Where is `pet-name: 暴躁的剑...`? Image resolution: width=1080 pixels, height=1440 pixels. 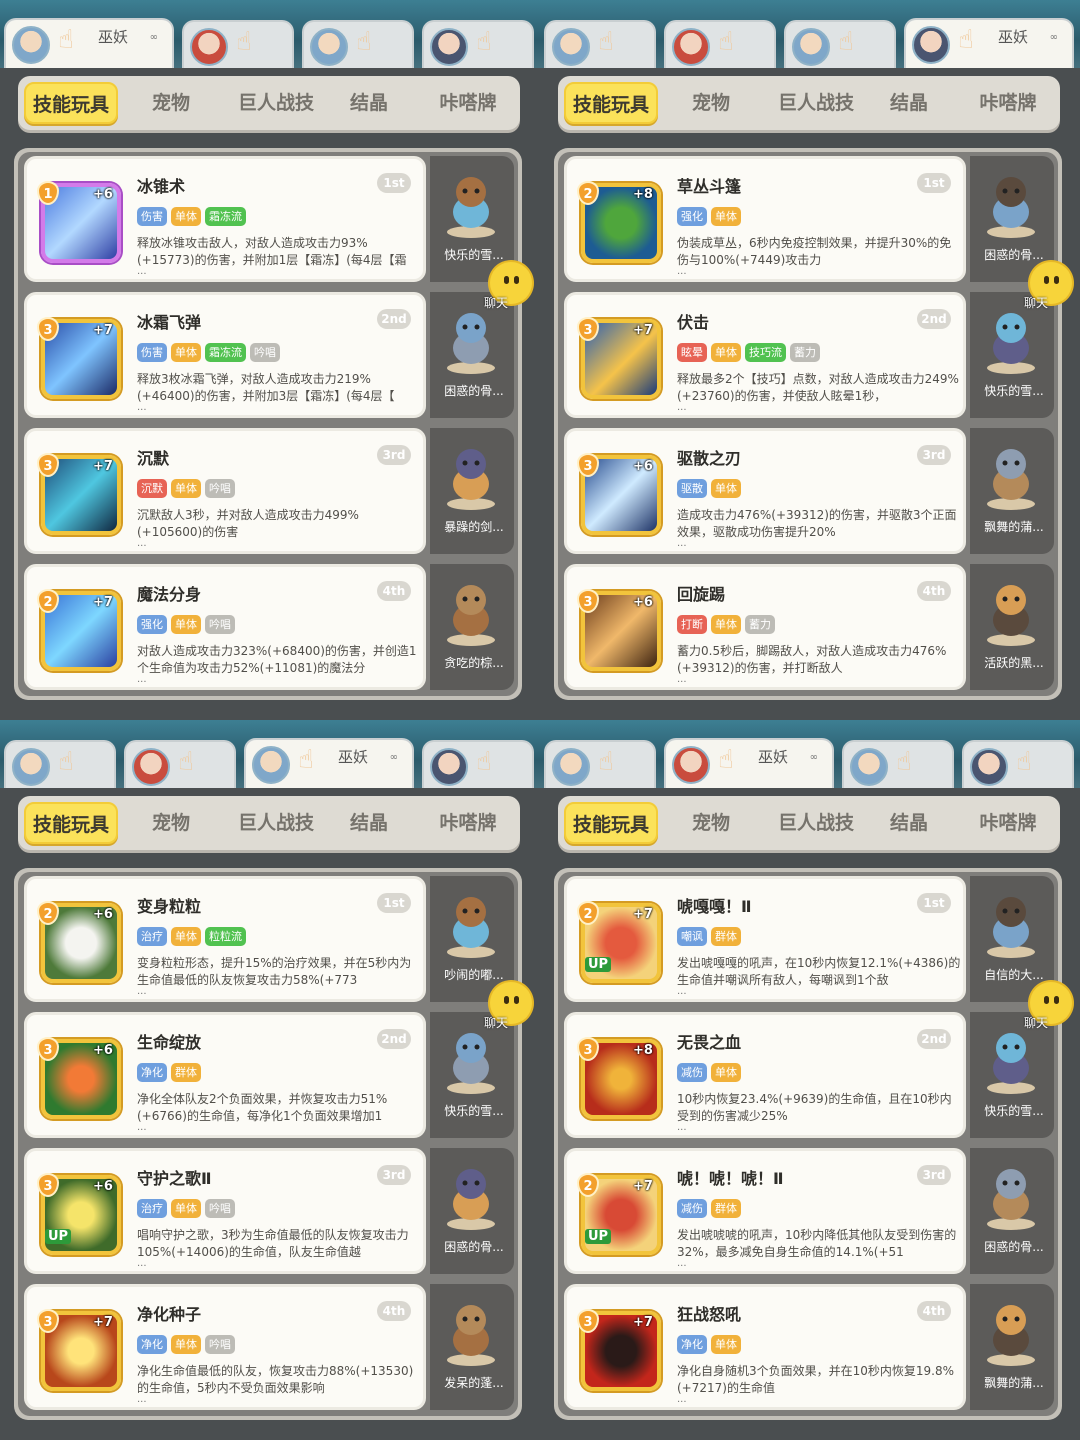 pet-name: 暴躁的剑... is located at coordinates (474, 527).